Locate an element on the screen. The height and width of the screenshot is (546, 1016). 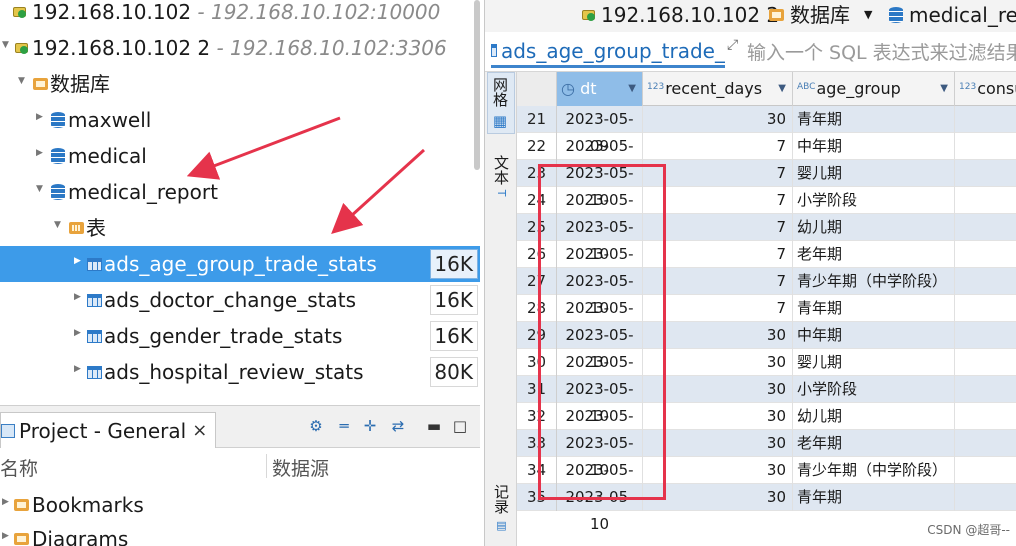
record-view-tab: 记录 ▤ is located at coordinates (501, 508).